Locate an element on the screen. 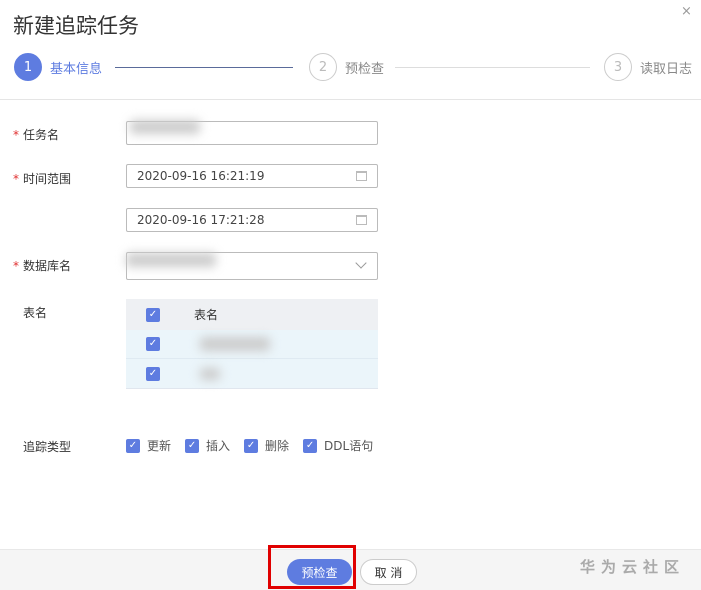 The width and height of the screenshot is (701, 590). table-header-name: 表名 is located at coordinates (206, 315).